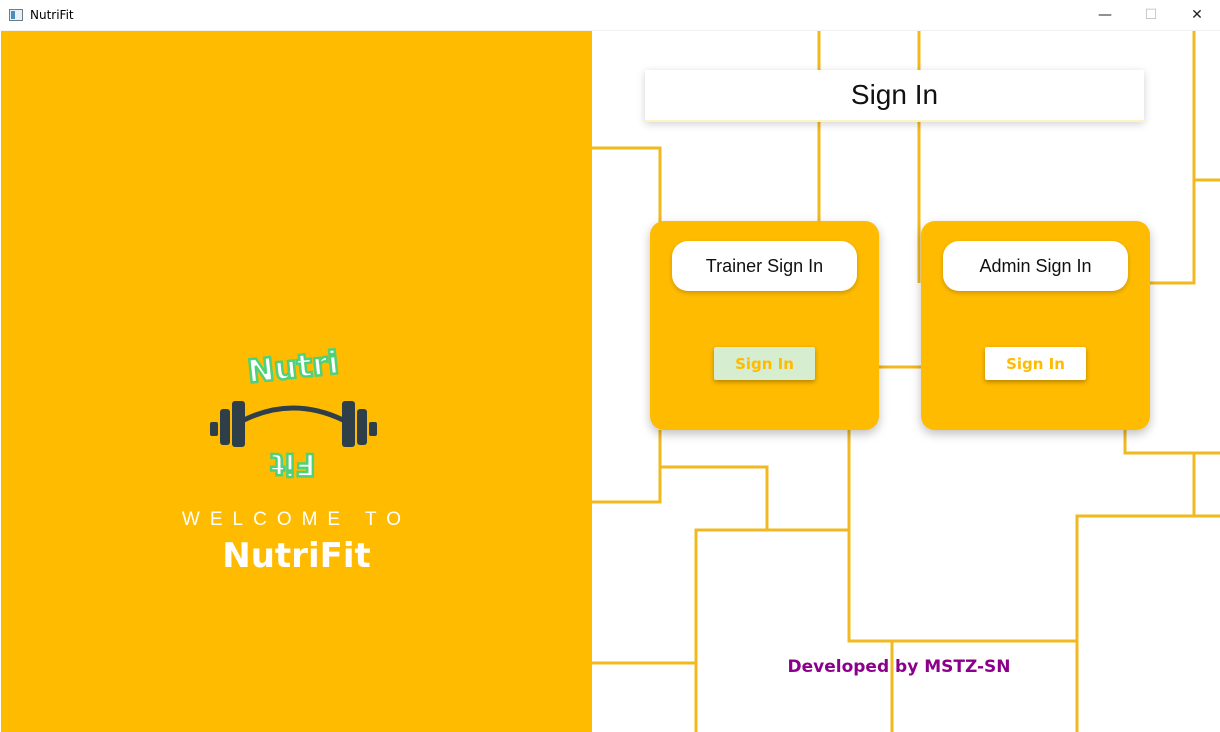 The width and height of the screenshot is (1220, 732). What do you see at coordinates (1197, 15) in the screenshot?
I see `close-button: ✕` at bounding box center [1197, 15].